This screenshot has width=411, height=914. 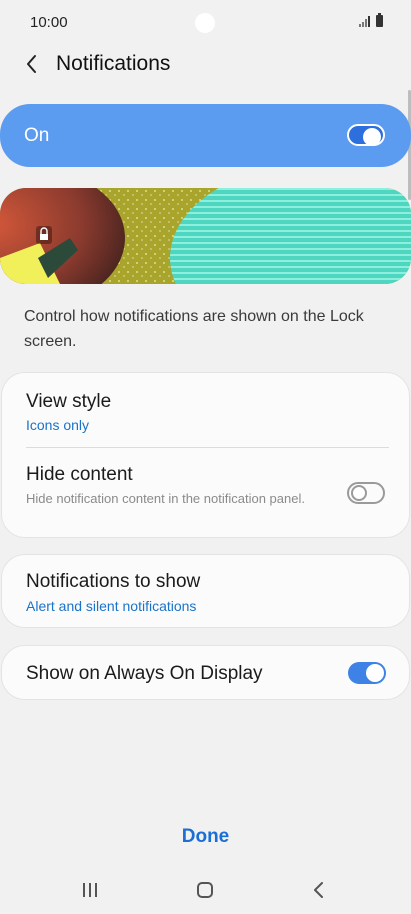 What do you see at coordinates (37, 135) in the screenshot?
I see `master-switch-label: On` at bounding box center [37, 135].